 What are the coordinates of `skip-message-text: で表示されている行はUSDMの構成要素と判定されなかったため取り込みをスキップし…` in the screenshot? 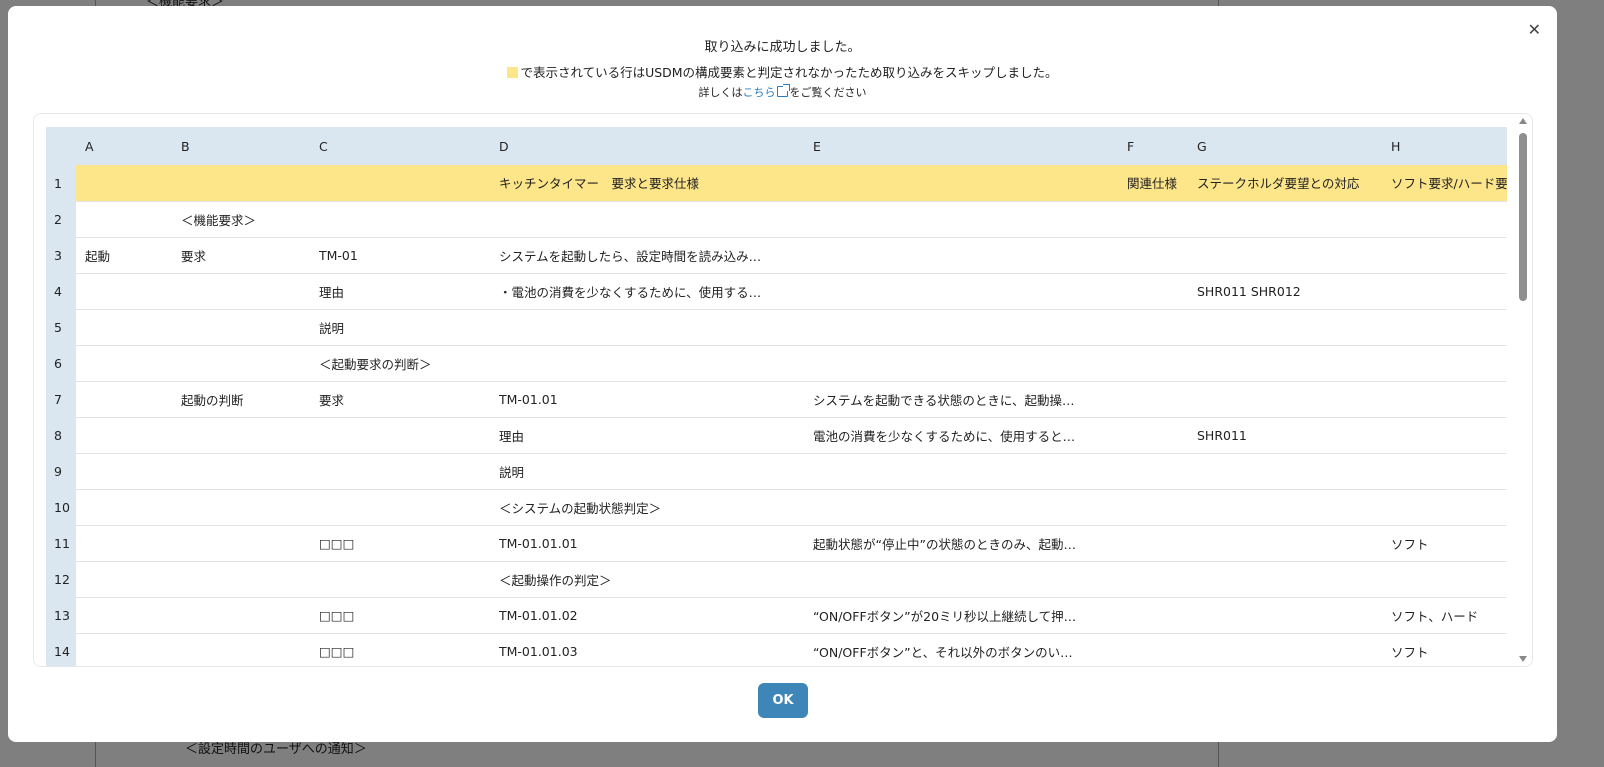 It's located at (789, 72).